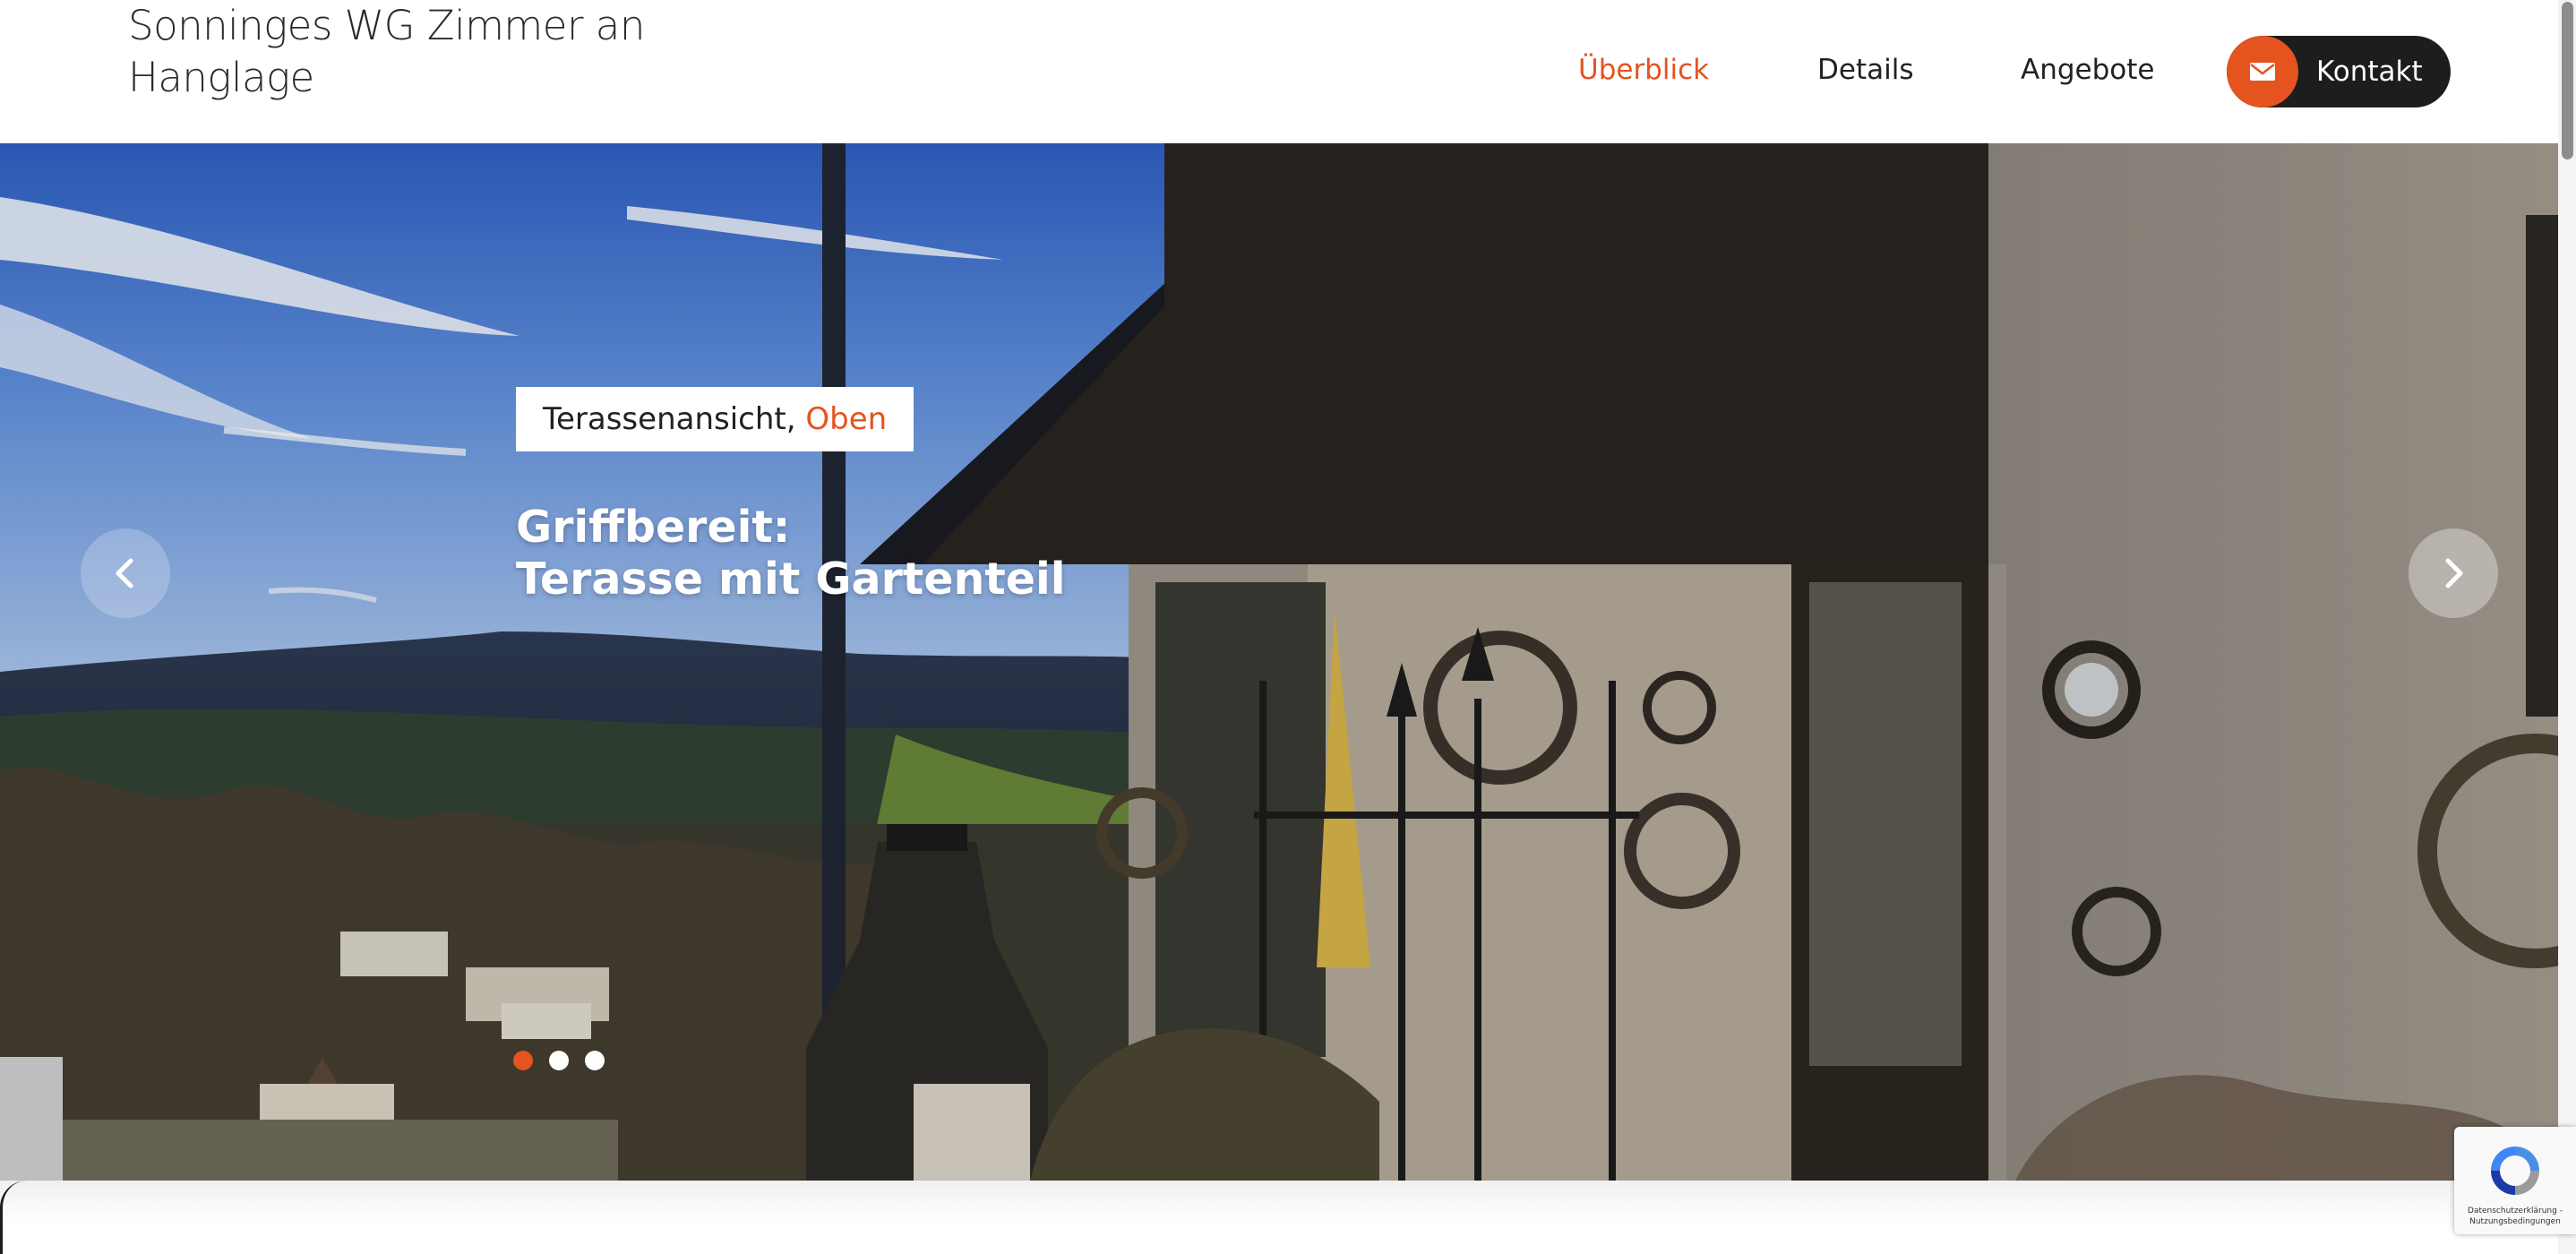 This screenshot has width=2576, height=1254. I want to click on contact-button-label: Kontakt, so click(2369, 72).